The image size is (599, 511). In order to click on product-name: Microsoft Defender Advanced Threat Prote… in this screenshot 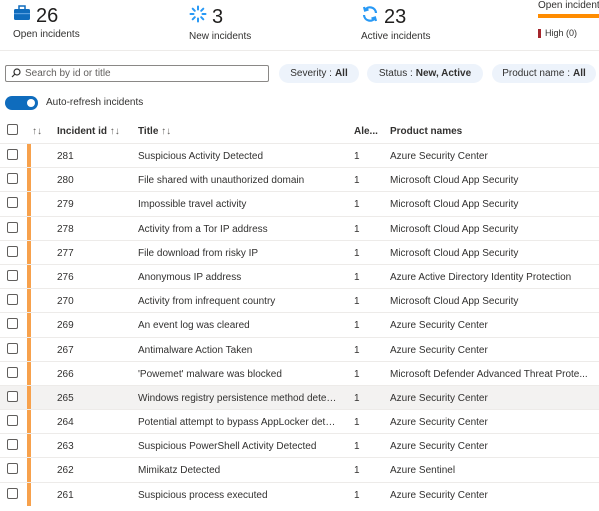, I will do `click(489, 374)`.